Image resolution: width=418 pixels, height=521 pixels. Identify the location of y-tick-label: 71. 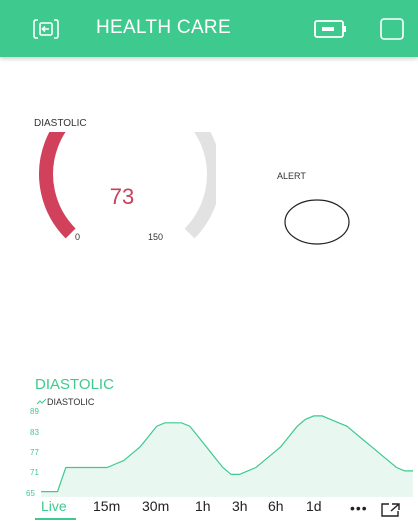
(34, 472).